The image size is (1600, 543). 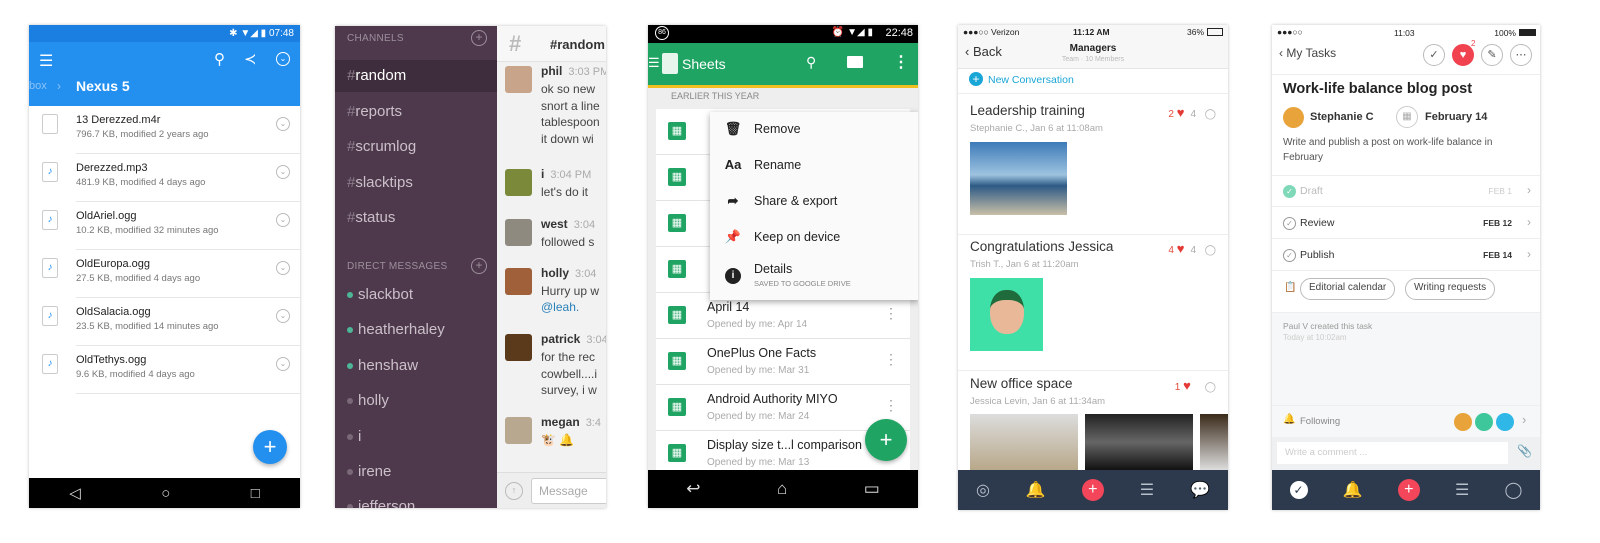 What do you see at coordinates (1328, 326) in the screenshot?
I see `activity-text: Paul V created this task` at bounding box center [1328, 326].